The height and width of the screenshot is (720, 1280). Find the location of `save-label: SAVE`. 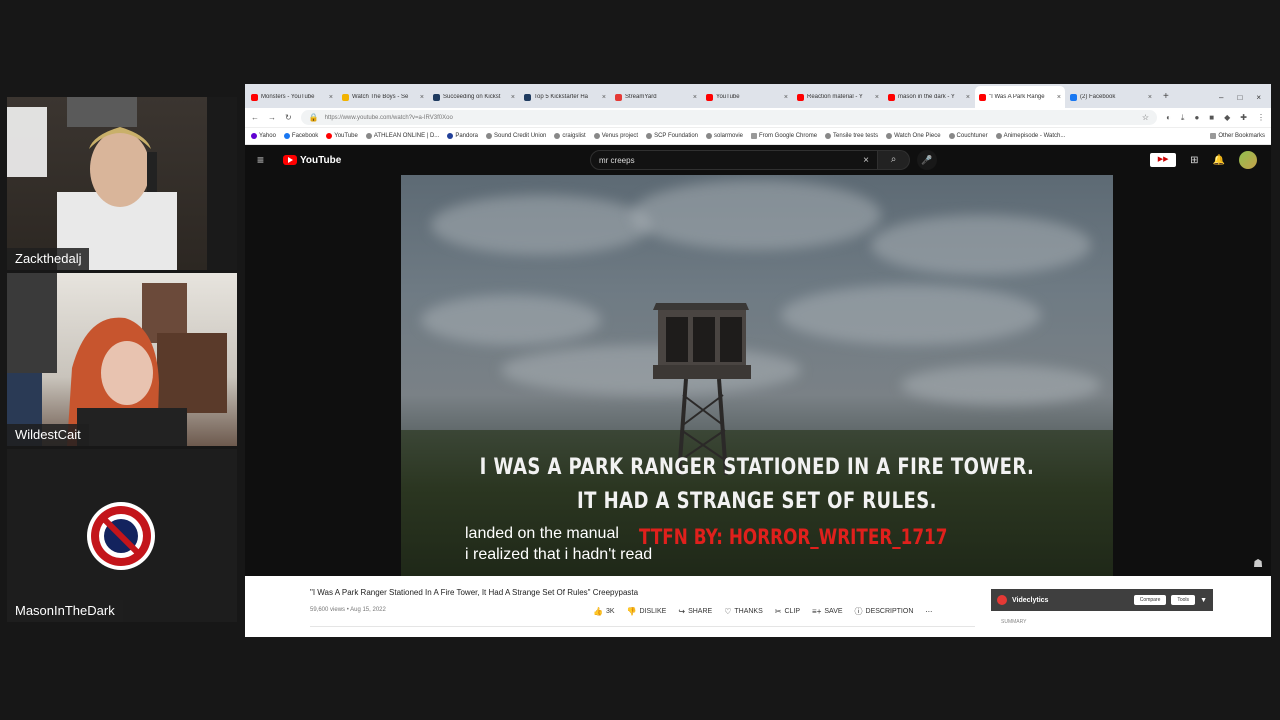

save-label: SAVE is located at coordinates (833, 611).